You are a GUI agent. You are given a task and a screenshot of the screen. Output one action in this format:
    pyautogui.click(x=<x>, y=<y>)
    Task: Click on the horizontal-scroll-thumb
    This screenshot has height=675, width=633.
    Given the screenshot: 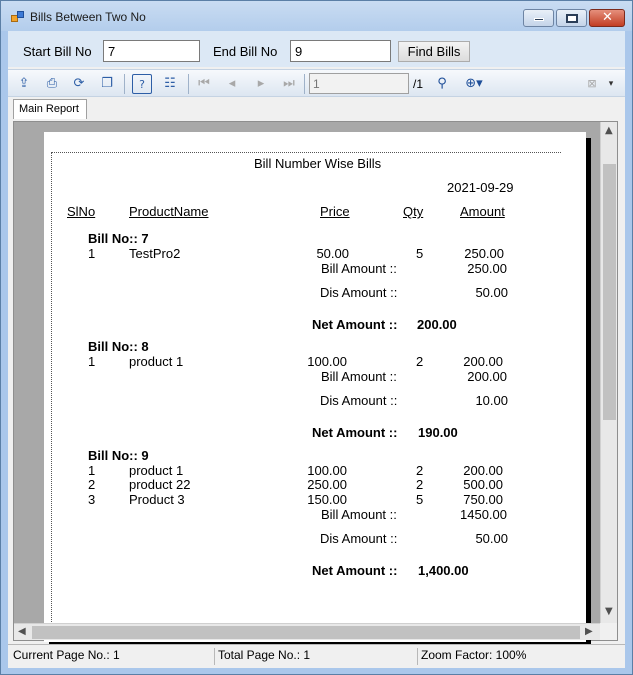 What is the action you would take?
    pyautogui.click(x=306, y=632)
    